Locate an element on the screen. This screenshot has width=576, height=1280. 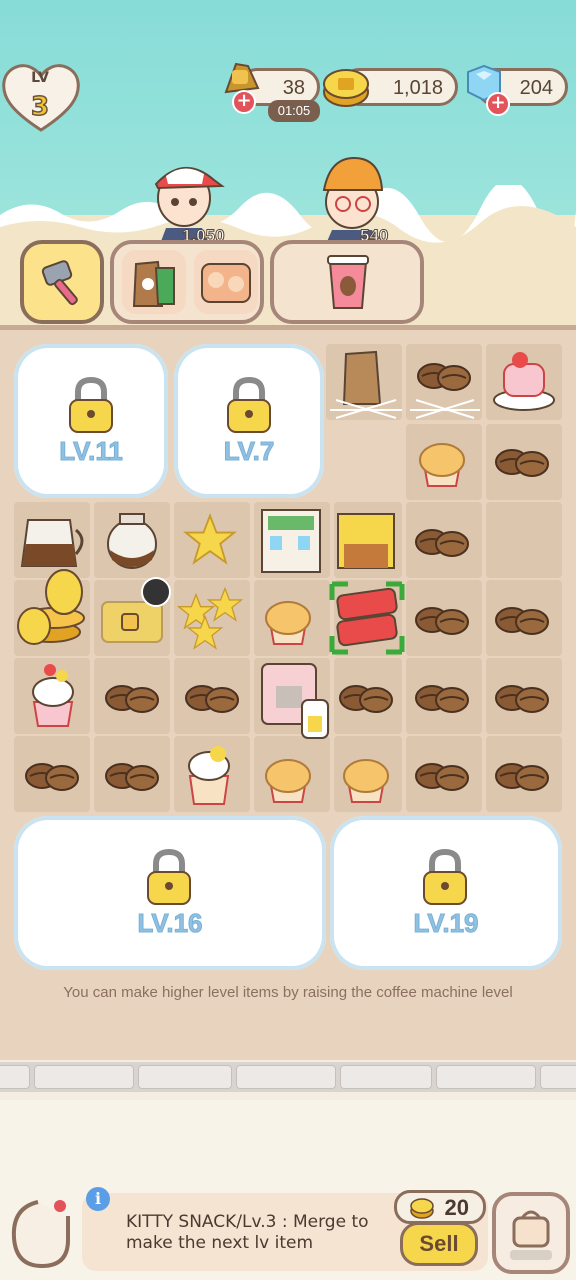
stone-border is located at coordinates (288, 1077).